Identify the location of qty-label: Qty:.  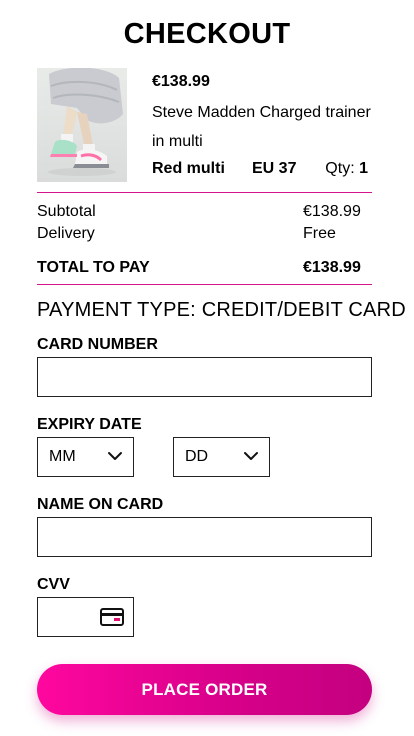
(340, 168).